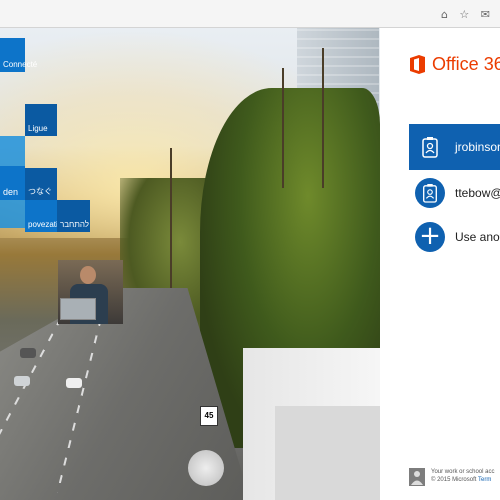  Describe the element at coordinates (477, 237) in the screenshot. I see `use-another-account-label: Use anoth` at that location.